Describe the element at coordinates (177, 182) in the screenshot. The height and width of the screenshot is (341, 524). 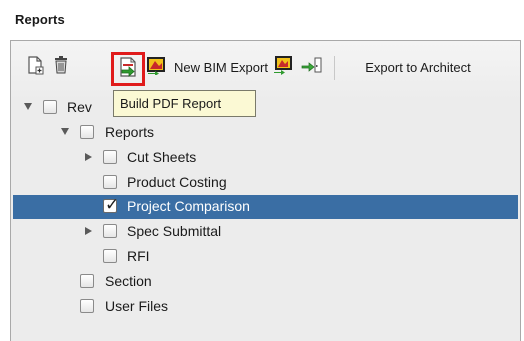
I see `tree-label: Product Costing` at that location.